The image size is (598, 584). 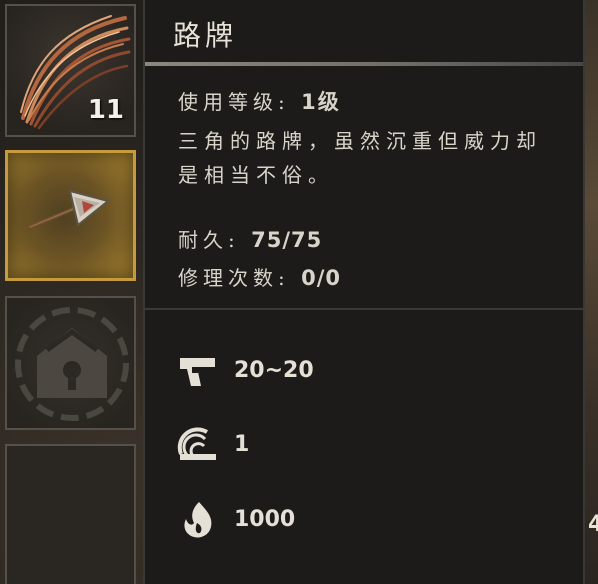 What do you see at coordinates (209, 240) in the screenshot?
I see `durability-label: 耐久:` at bounding box center [209, 240].